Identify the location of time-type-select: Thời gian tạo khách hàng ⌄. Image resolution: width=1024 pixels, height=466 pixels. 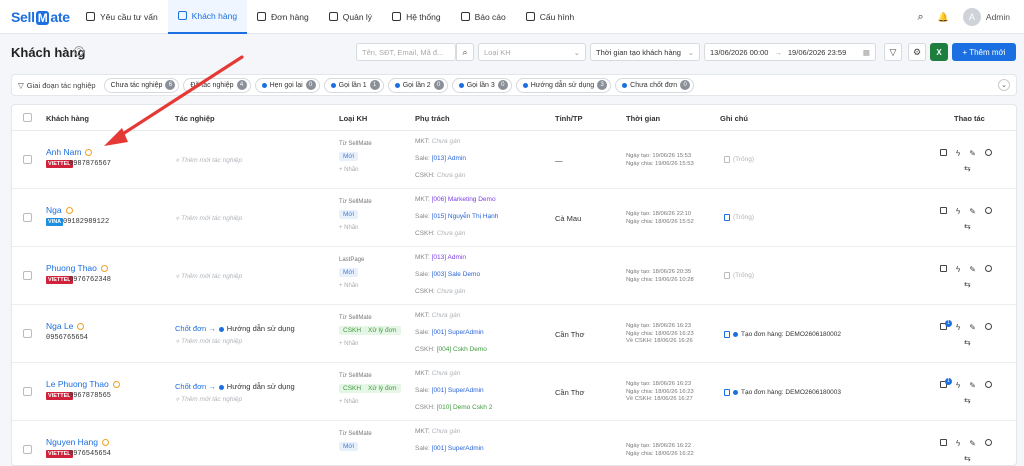
(645, 52).